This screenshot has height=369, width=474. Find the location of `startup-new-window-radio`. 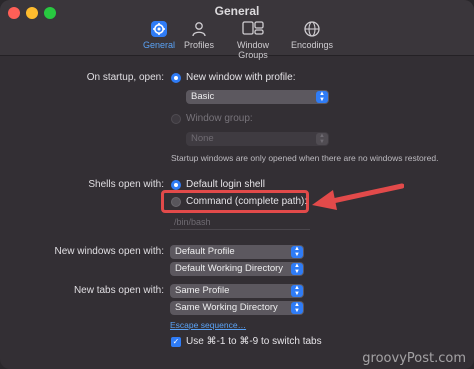

startup-new-window-radio is located at coordinates (176, 78).